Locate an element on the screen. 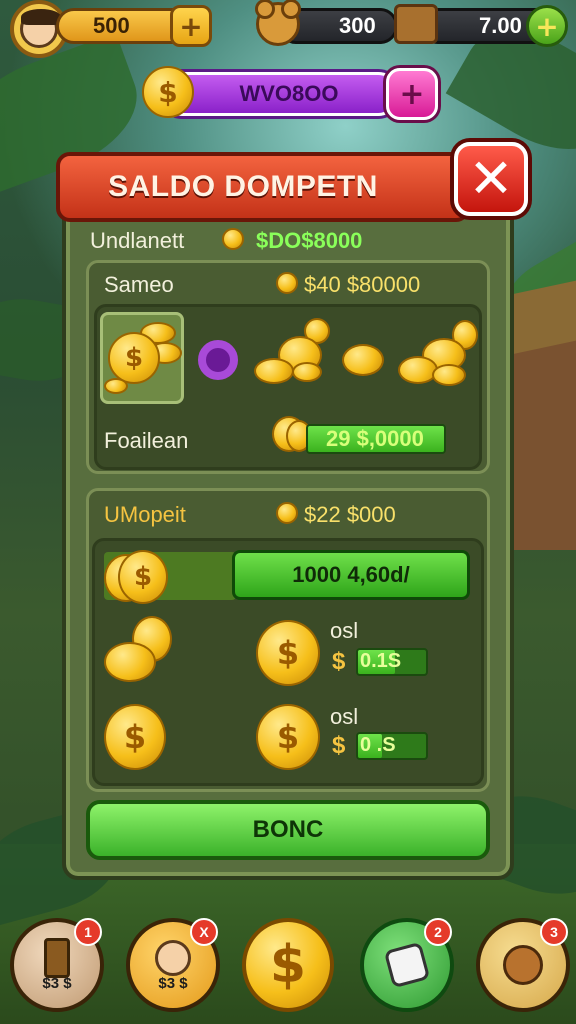  totem-icon is located at coordinates (57, 958).